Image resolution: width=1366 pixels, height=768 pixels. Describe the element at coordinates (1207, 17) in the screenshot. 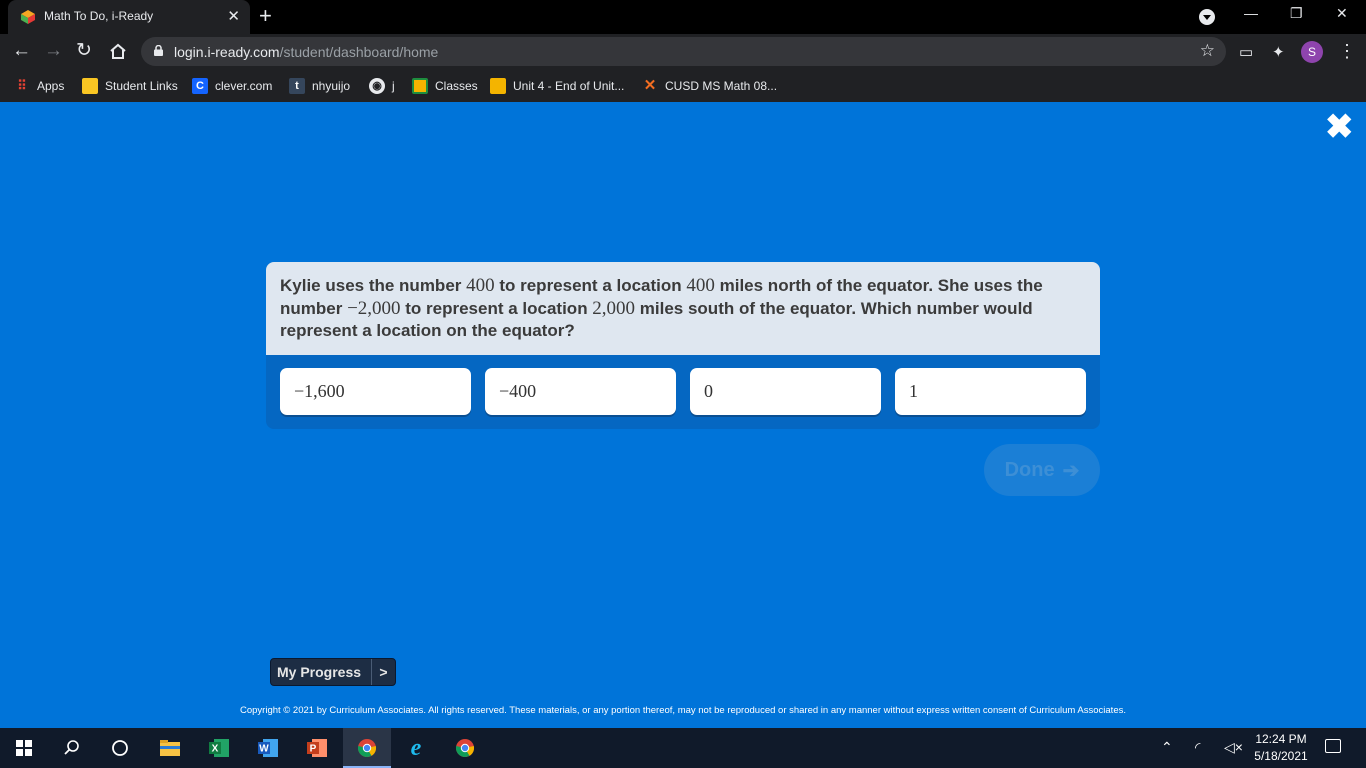

I see `tab-search-icon` at that location.